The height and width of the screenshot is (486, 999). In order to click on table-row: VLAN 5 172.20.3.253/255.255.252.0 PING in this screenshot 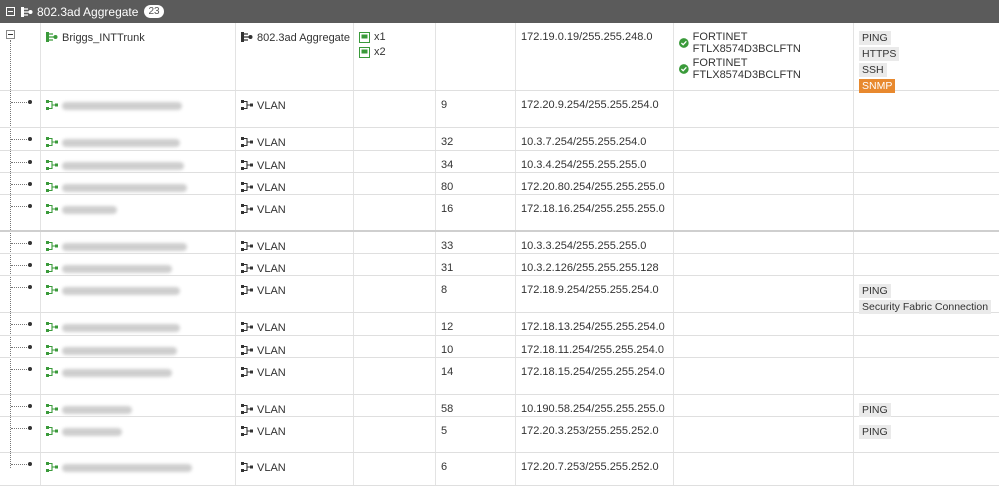, I will do `click(499, 435)`.